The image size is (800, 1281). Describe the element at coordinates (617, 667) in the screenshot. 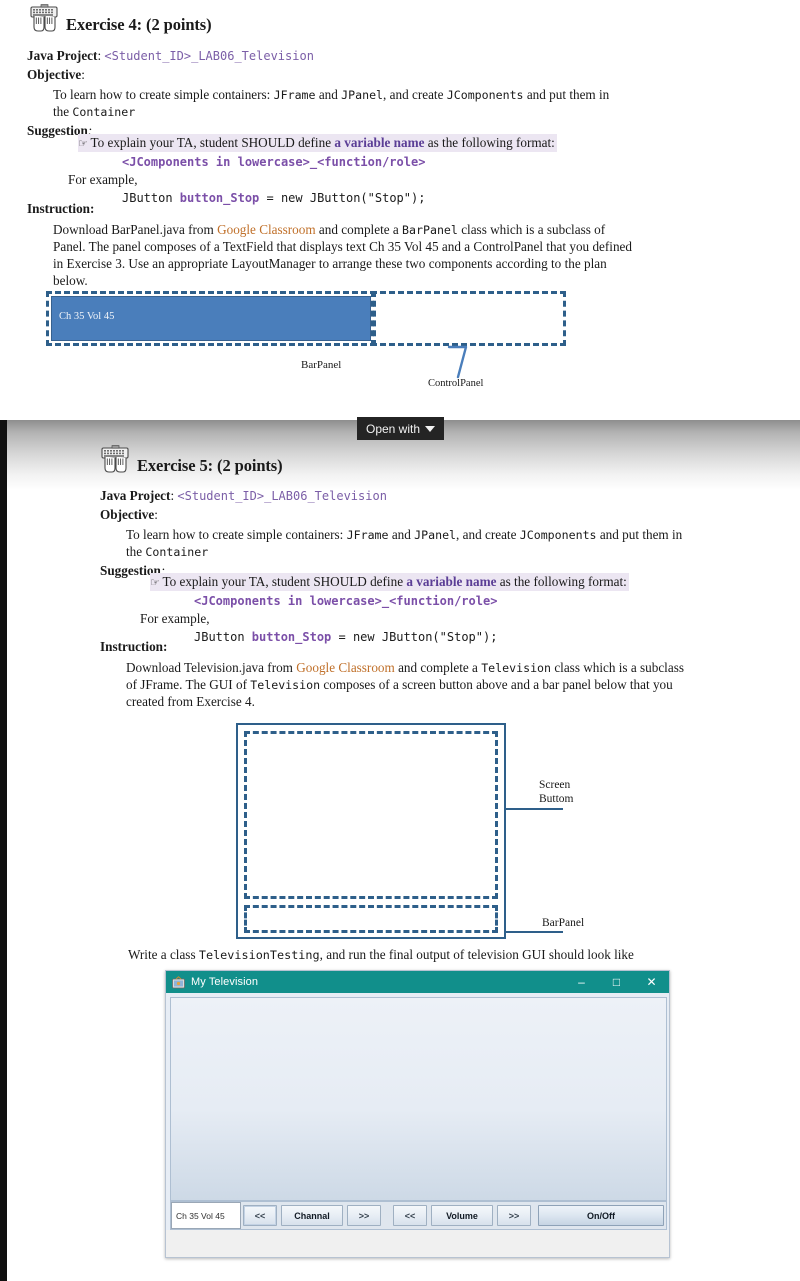

I see `ex5-instr-c: class which is a subclass` at that location.